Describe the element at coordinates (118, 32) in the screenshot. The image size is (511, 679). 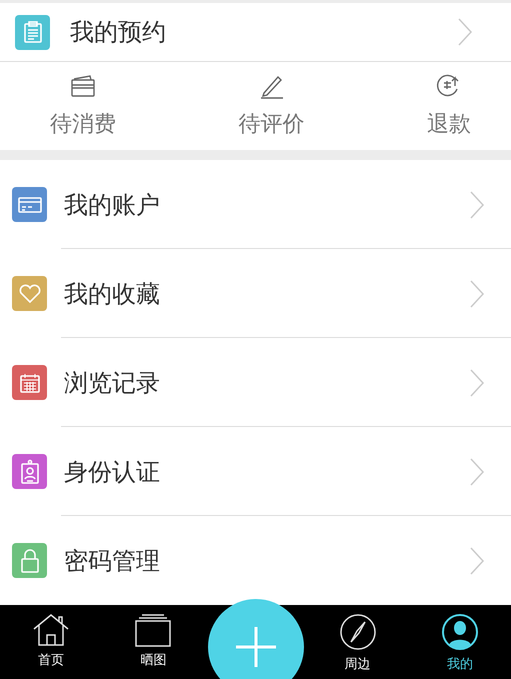
I see `row-label: 我的预约` at that location.